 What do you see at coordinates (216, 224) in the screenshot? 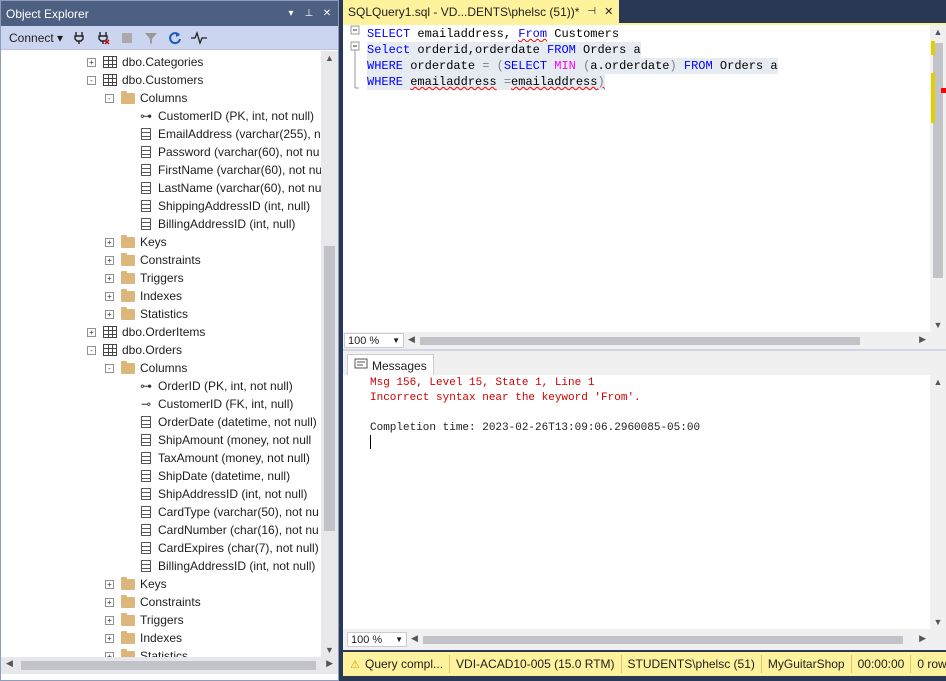
I see `tree-node: BillingAddressID (int, null)` at bounding box center [216, 224].